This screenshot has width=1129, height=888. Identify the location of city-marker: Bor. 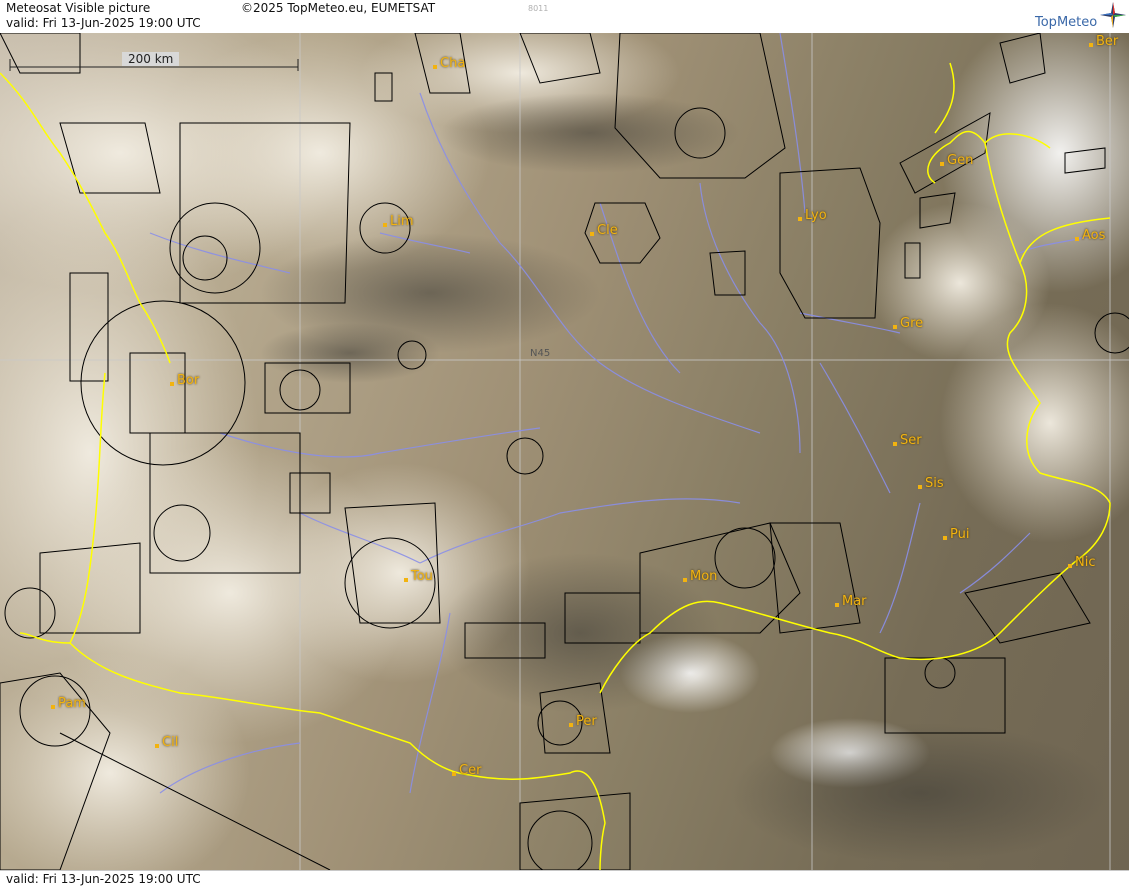
(185, 380).